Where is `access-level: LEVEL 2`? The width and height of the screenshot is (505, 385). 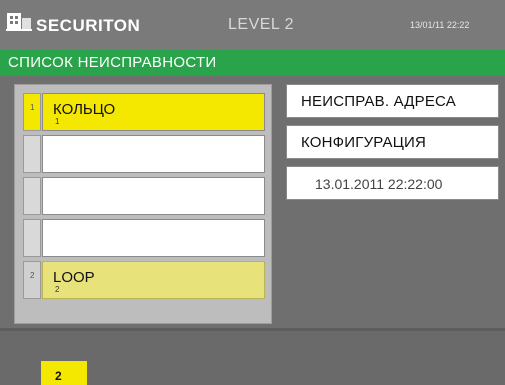
access-level: LEVEL 2 is located at coordinates (261, 24).